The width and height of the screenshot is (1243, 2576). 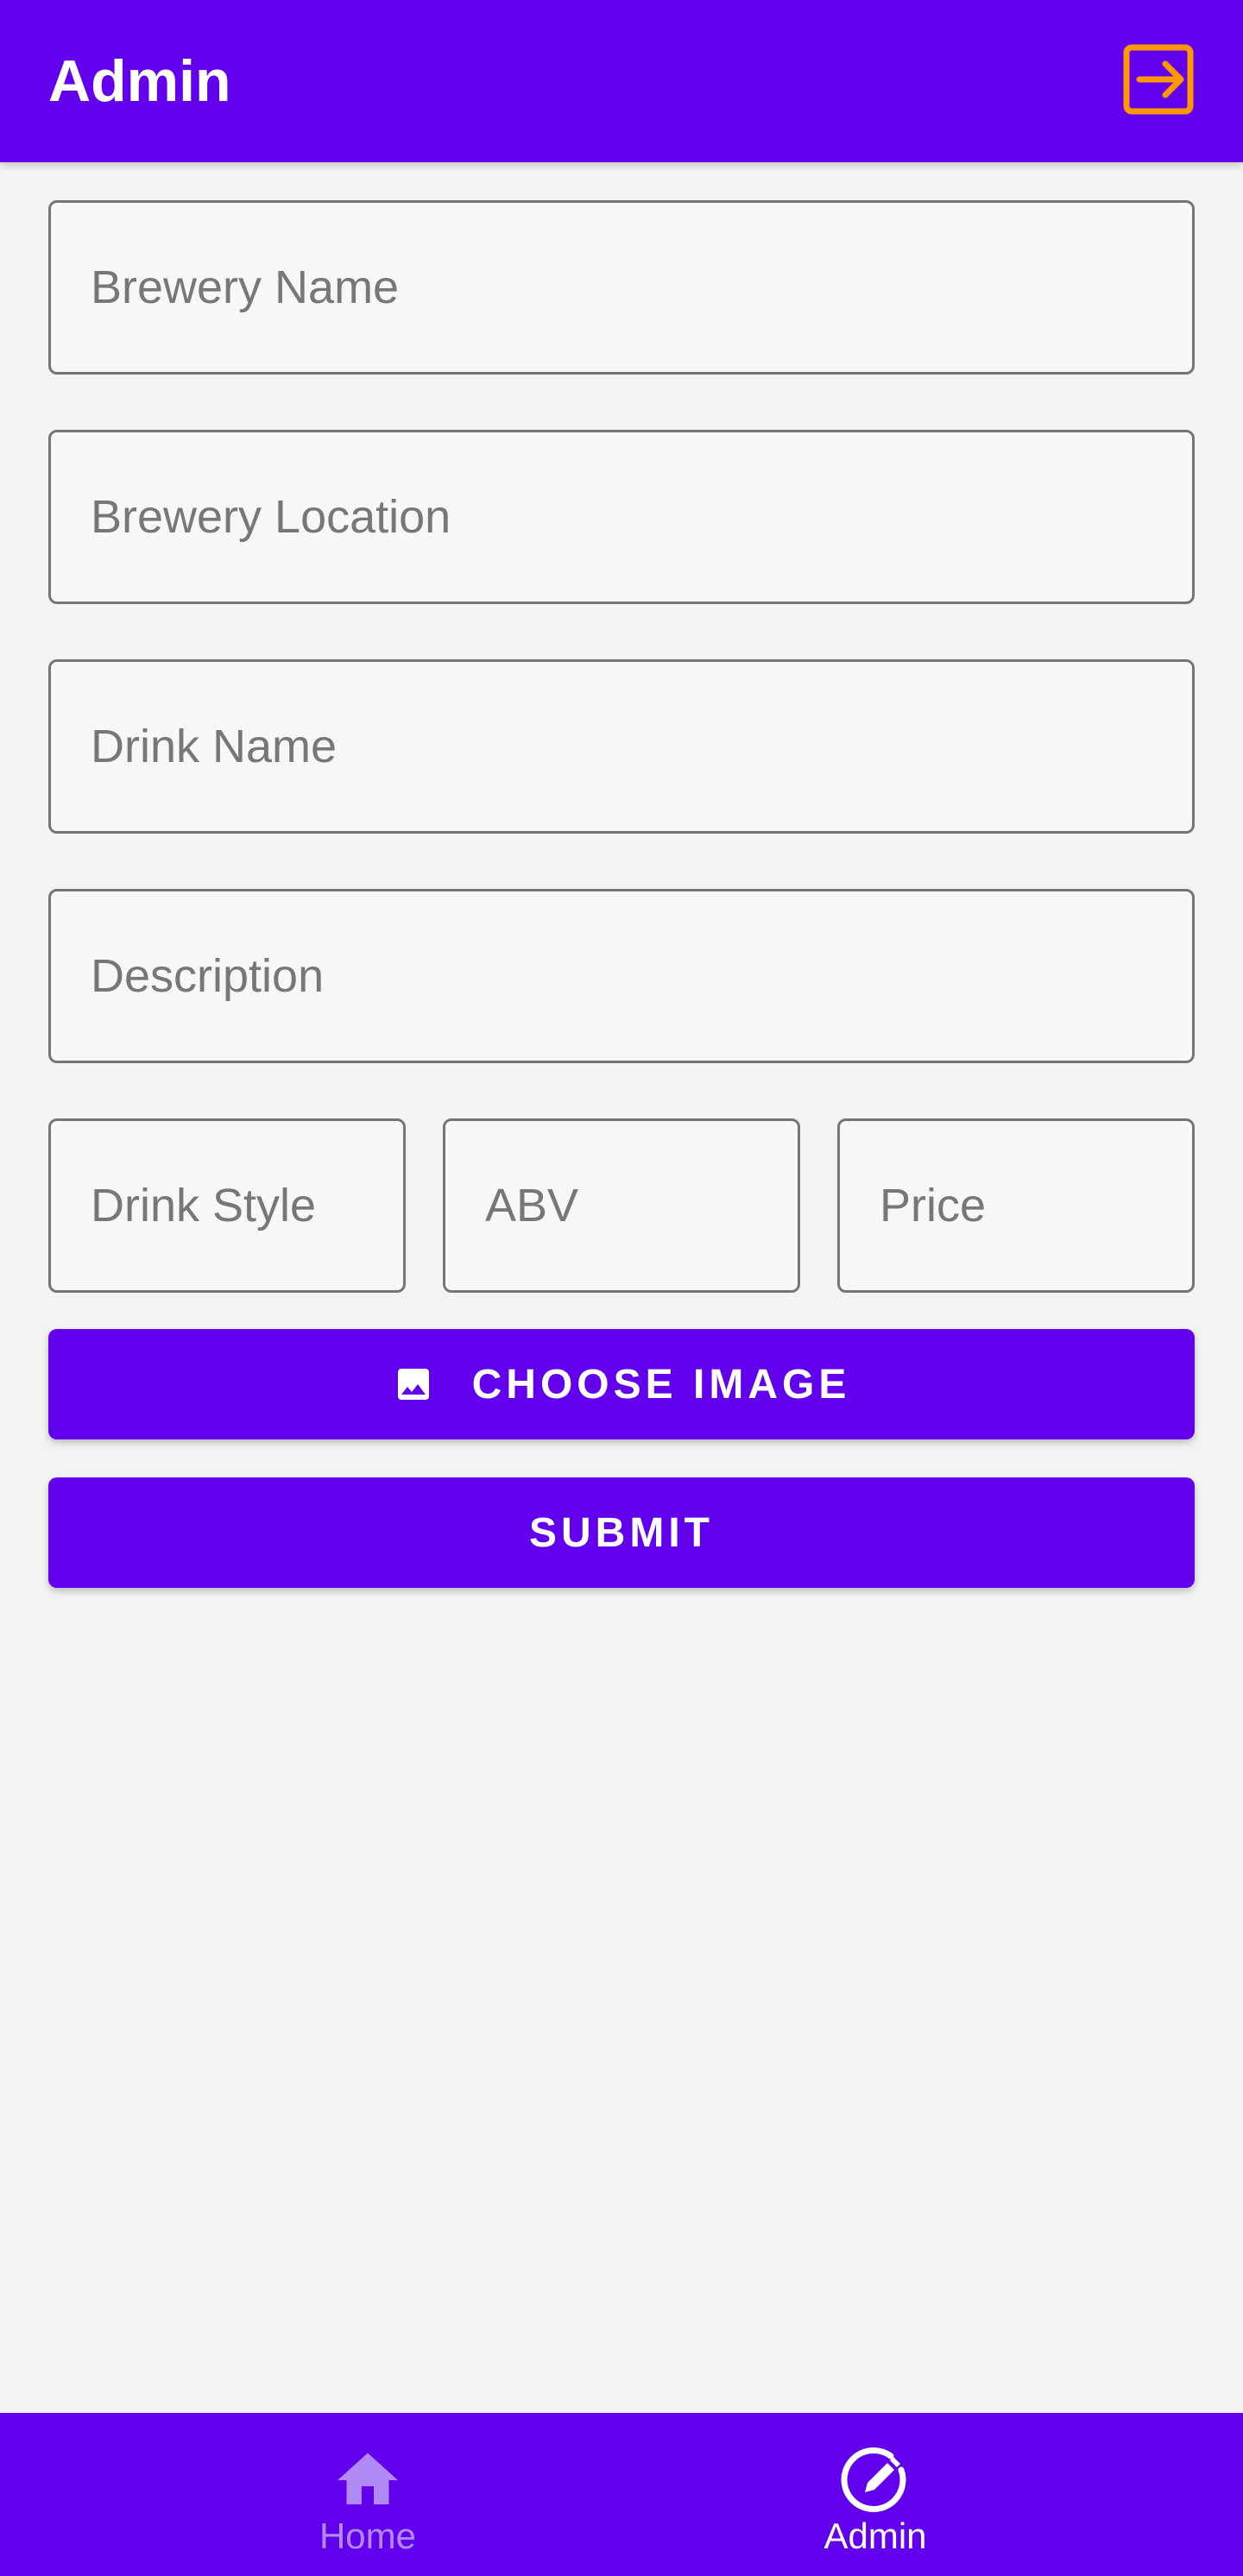 I want to click on brewery-location-field, so click(x=621, y=517).